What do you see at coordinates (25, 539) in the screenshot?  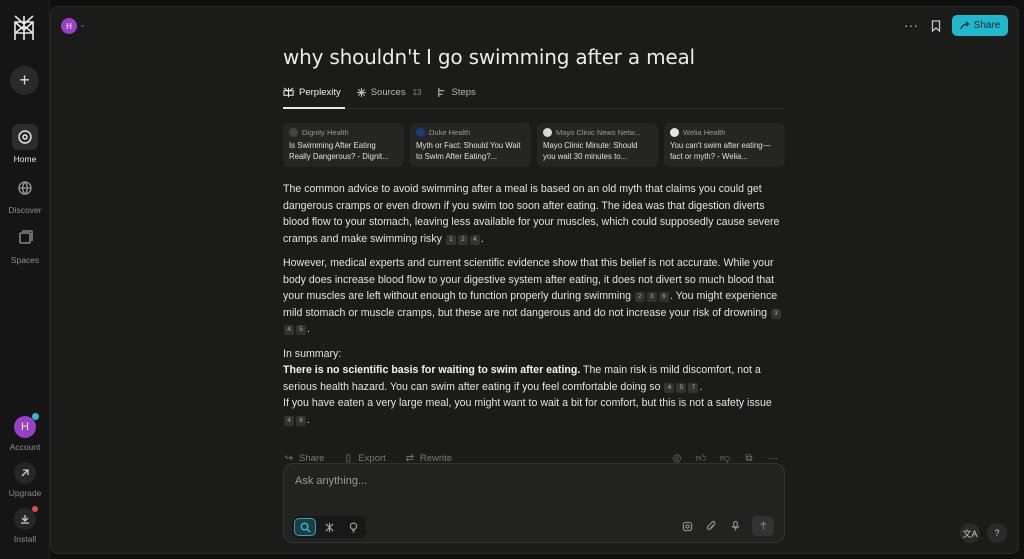 I see `sidebar-item-label: Install` at bounding box center [25, 539].